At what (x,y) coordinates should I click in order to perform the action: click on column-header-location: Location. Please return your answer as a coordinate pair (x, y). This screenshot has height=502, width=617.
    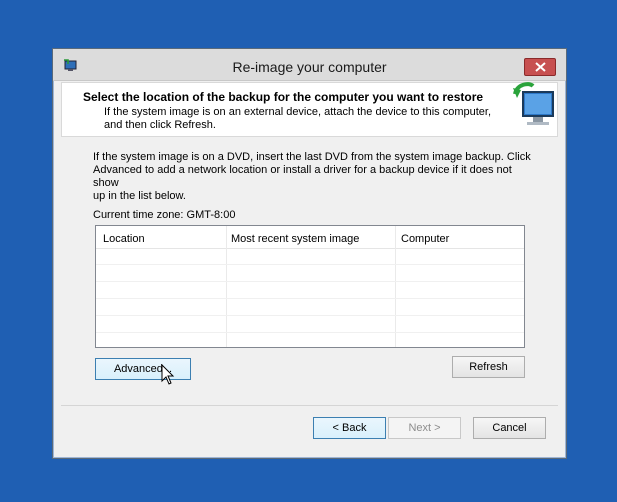
    Looking at the image, I should click on (124, 239).